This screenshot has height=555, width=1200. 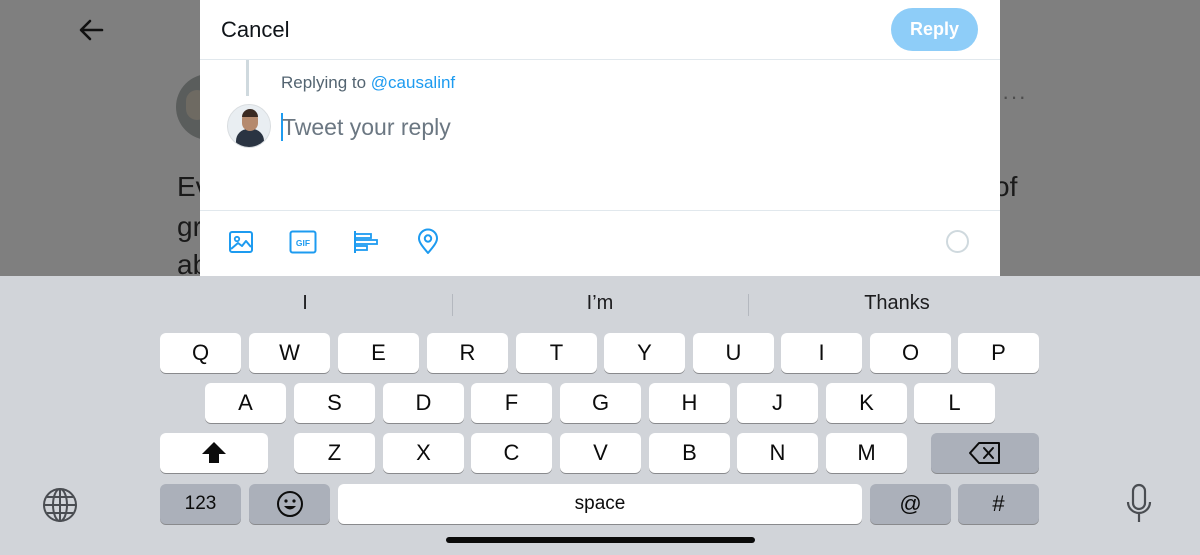 What do you see at coordinates (249, 126) in the screenshot?
I see `user-avatar` at bounding box center [249, 126].